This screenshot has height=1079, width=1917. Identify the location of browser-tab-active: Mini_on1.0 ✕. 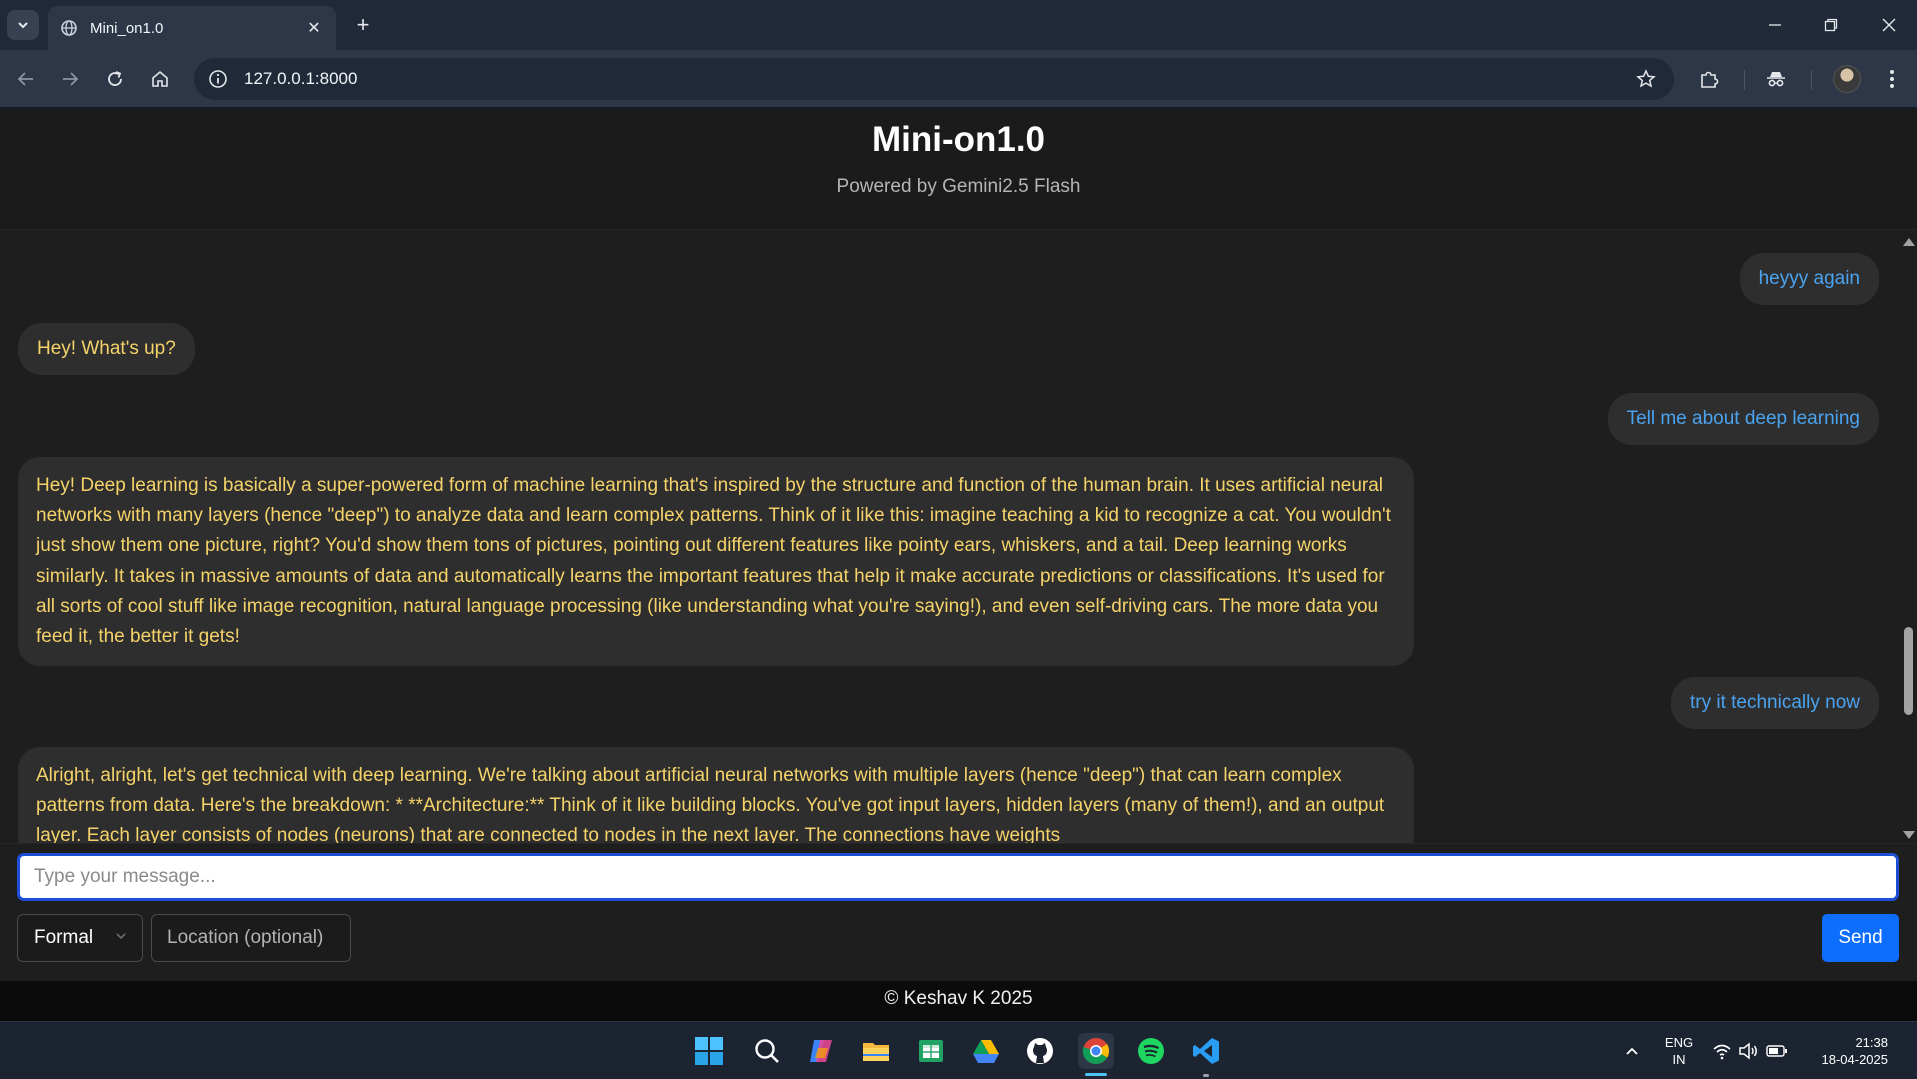
(192, 28).